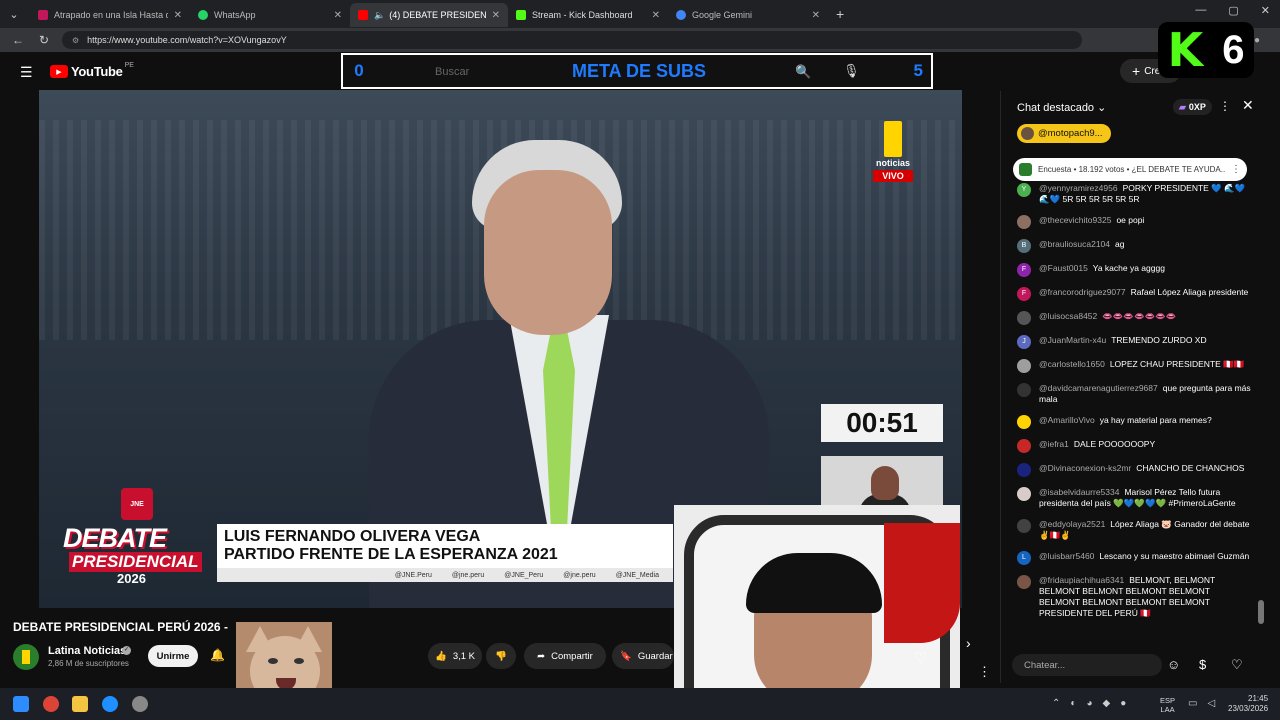  What do you see at coordinates (1066, 556) in the screenshot?
I see `chat-author: @luisbarr5460` at bounding box center [1066, 556].